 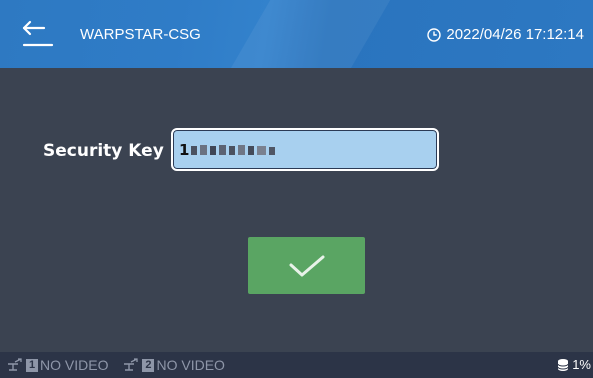 I want to click on clock-icon, so click(x=434, y=34).